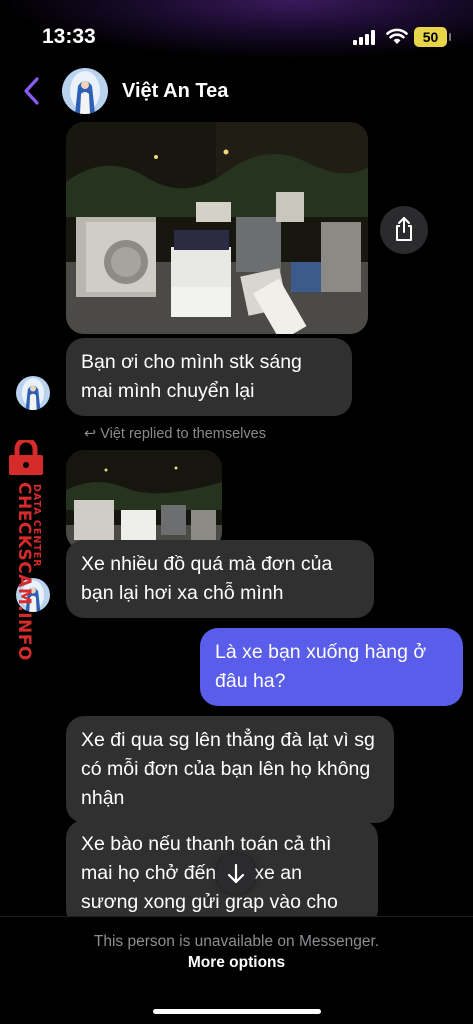 The width and height of the screenshot is (473, 1024). Describe the element at coordinates (26, 457) in the screenshot. I see `padlock-icon` at that location.